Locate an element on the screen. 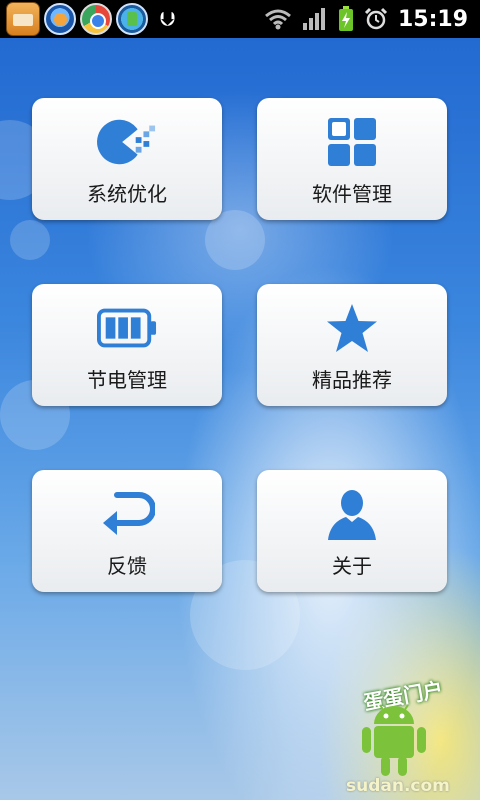 This screenshot has height=800, width=480. watermark: 蛋蛋门户 sudan.com is located at coordinates (408, 738).